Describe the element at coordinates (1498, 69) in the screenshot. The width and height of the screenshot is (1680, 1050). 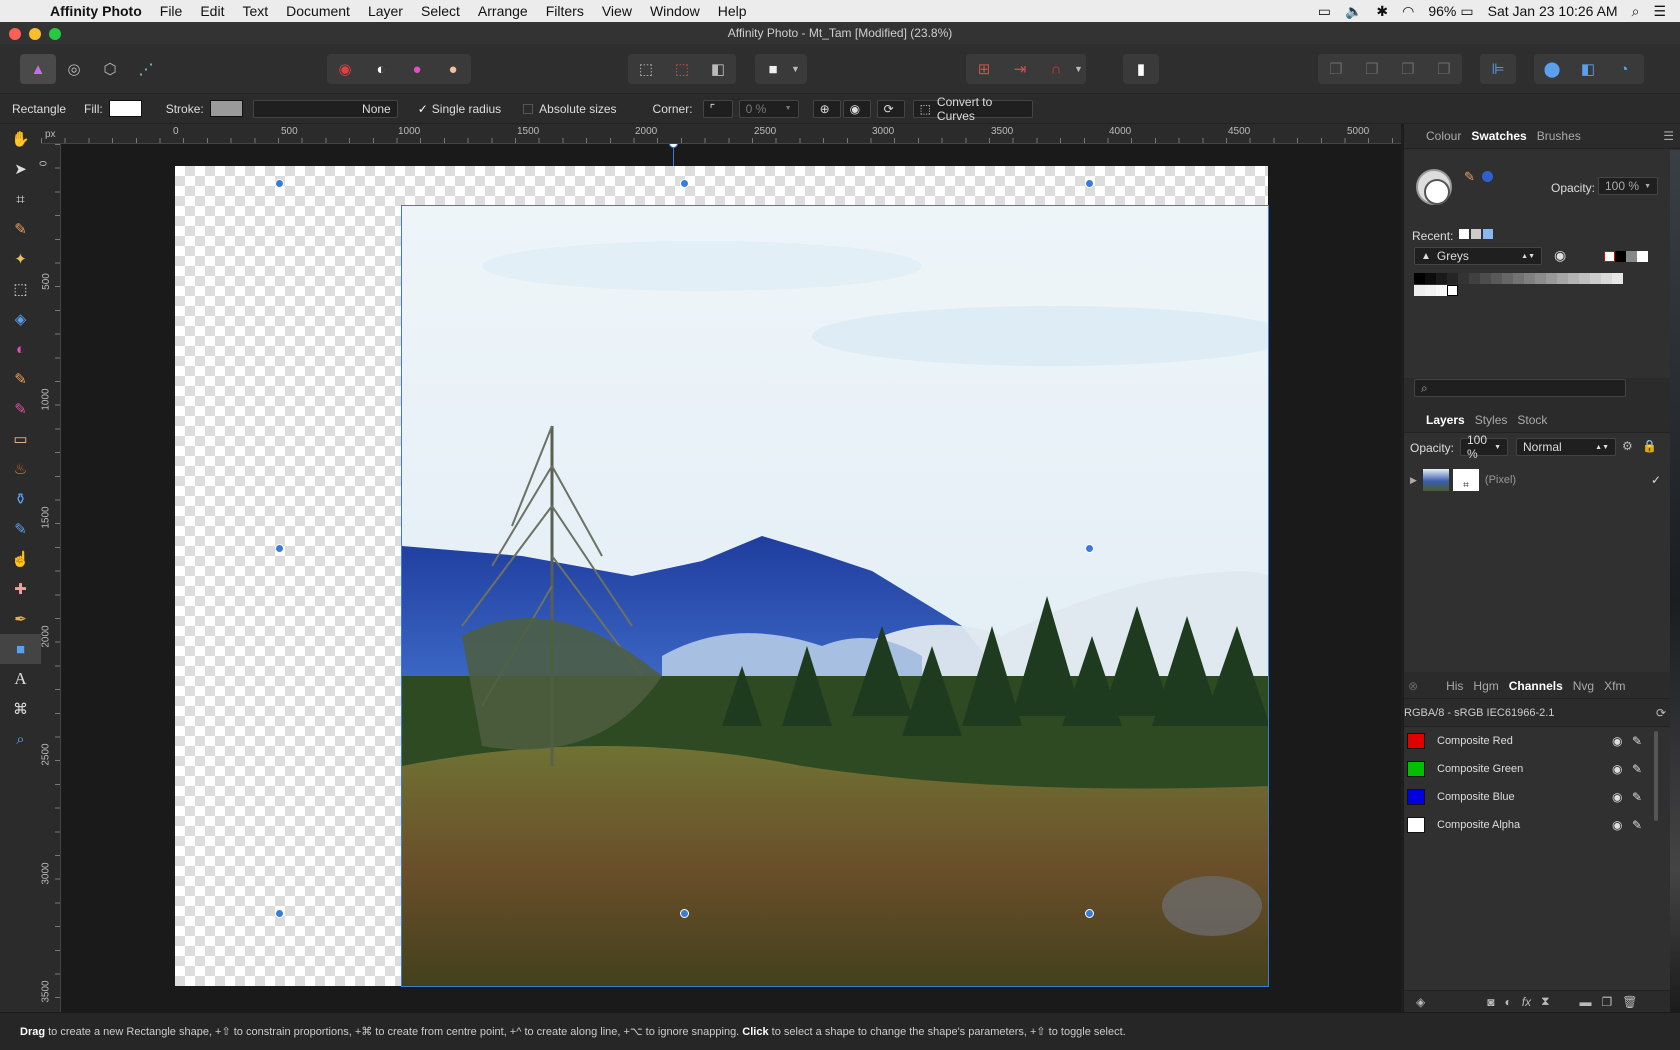
I see `align-icon: ⊫` at that location.